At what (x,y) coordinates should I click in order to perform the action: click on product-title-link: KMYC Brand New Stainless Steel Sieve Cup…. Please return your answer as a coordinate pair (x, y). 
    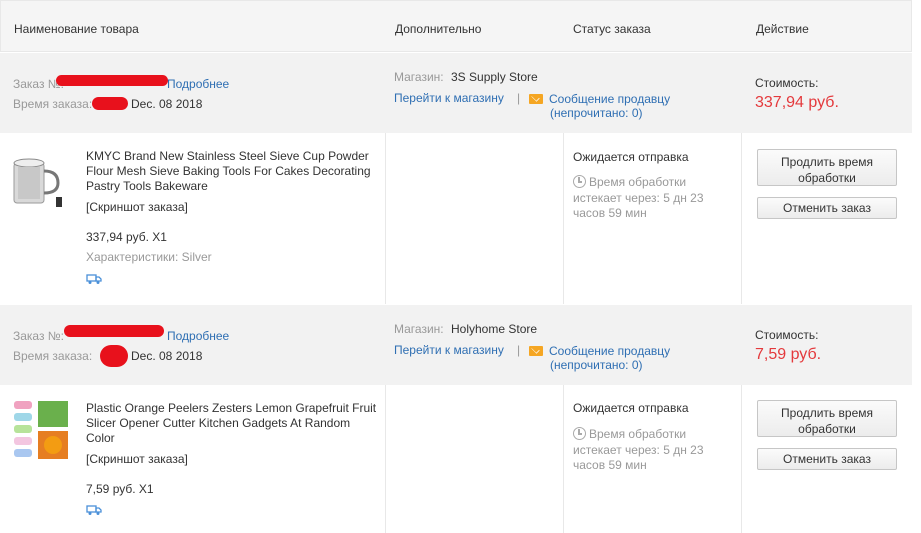
    Looking at the image, I should click on (233, 171).